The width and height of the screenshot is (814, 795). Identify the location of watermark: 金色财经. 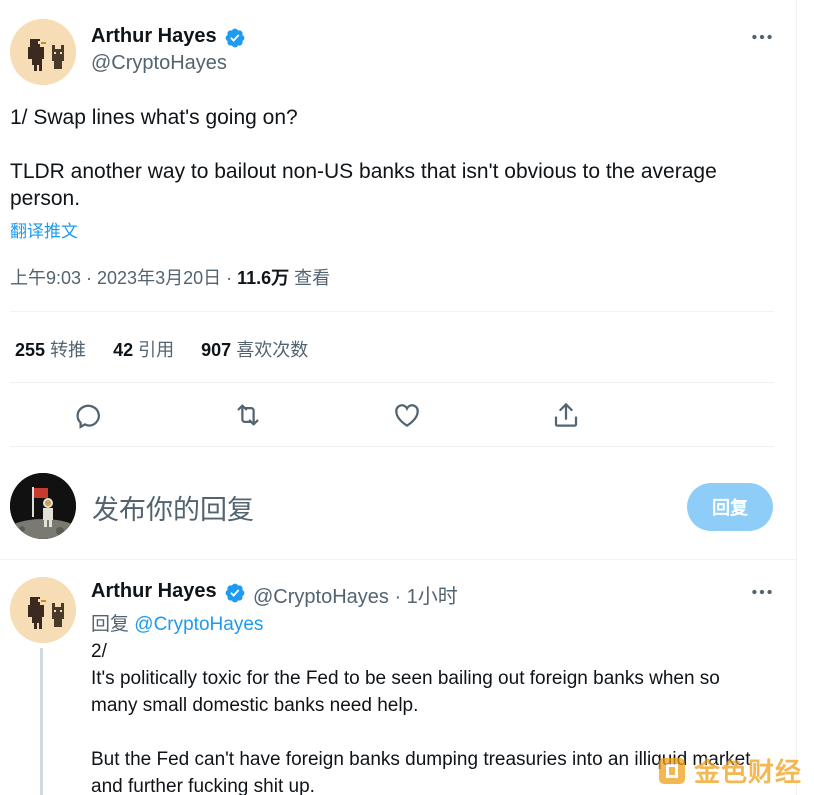
(729, 770).